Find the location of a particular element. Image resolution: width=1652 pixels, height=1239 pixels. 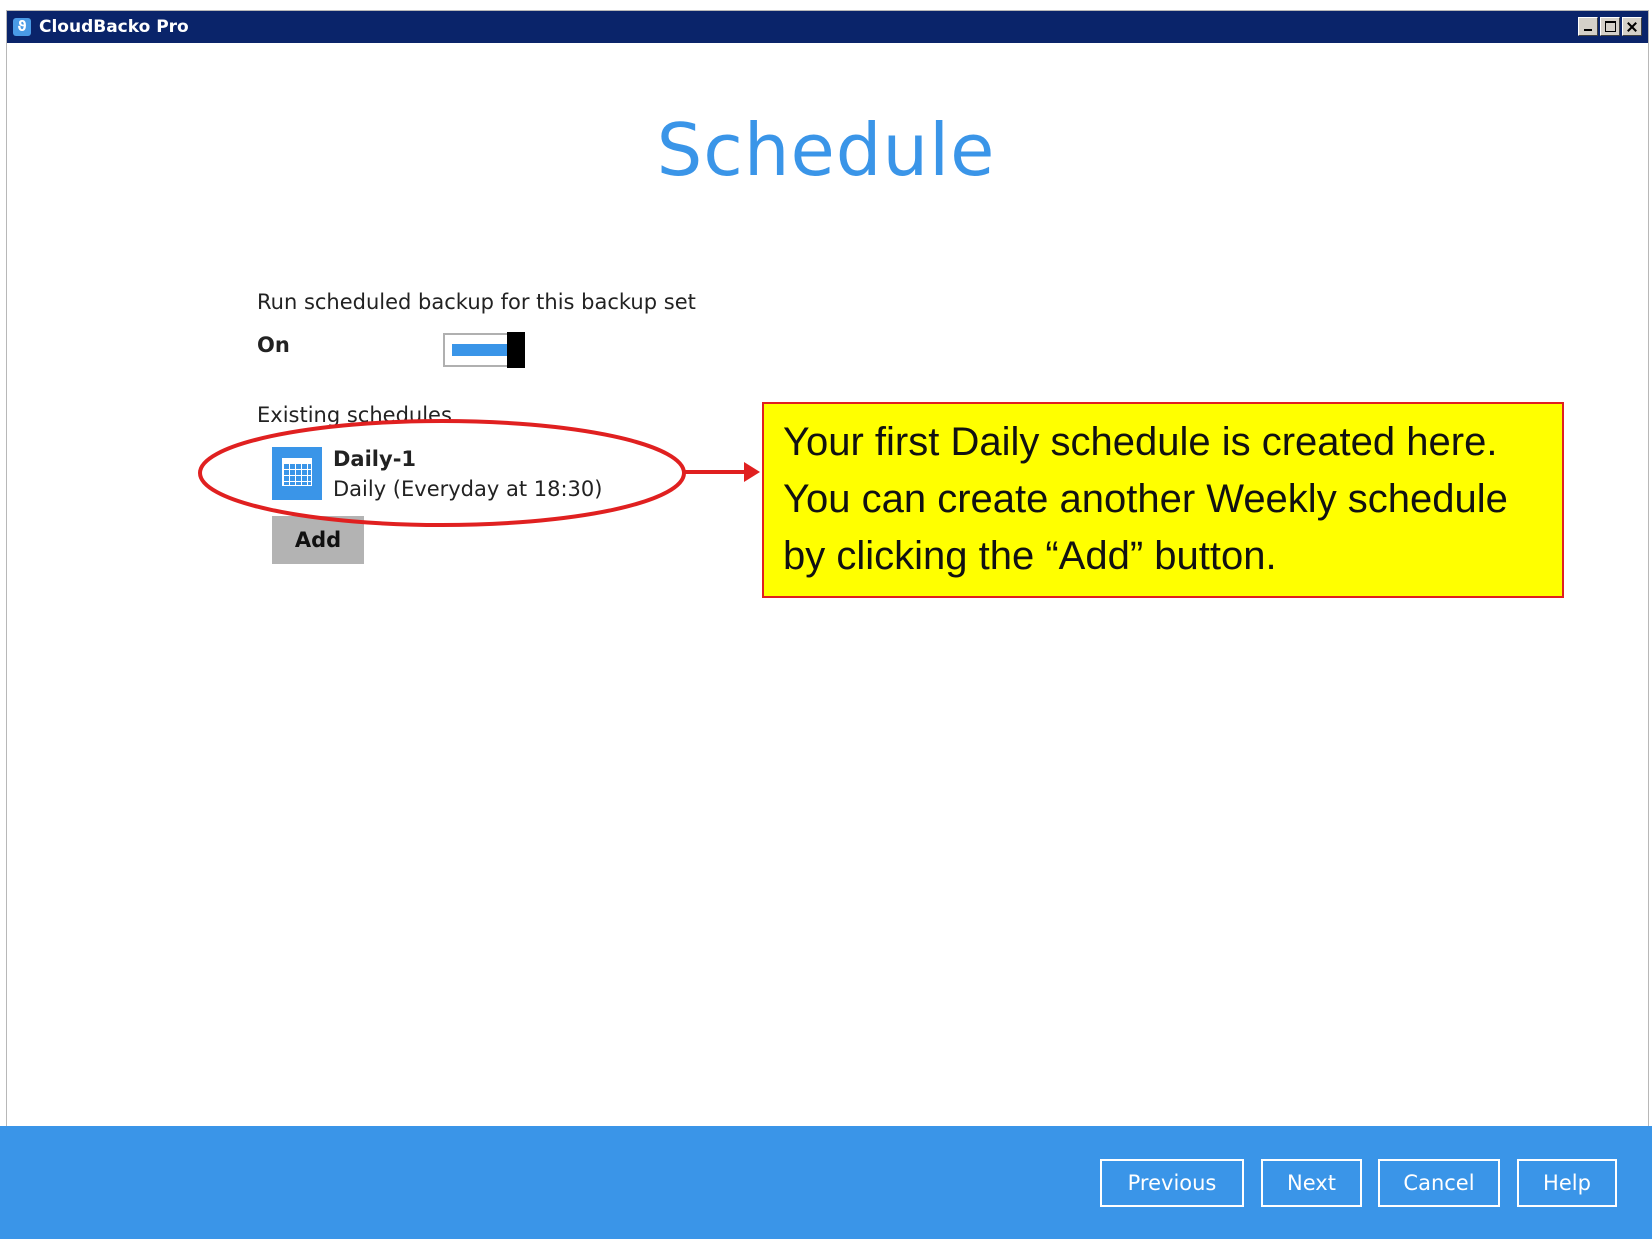

schedule-description: Daily (Everyday at 18:30) is located at coordinates (468, 489).